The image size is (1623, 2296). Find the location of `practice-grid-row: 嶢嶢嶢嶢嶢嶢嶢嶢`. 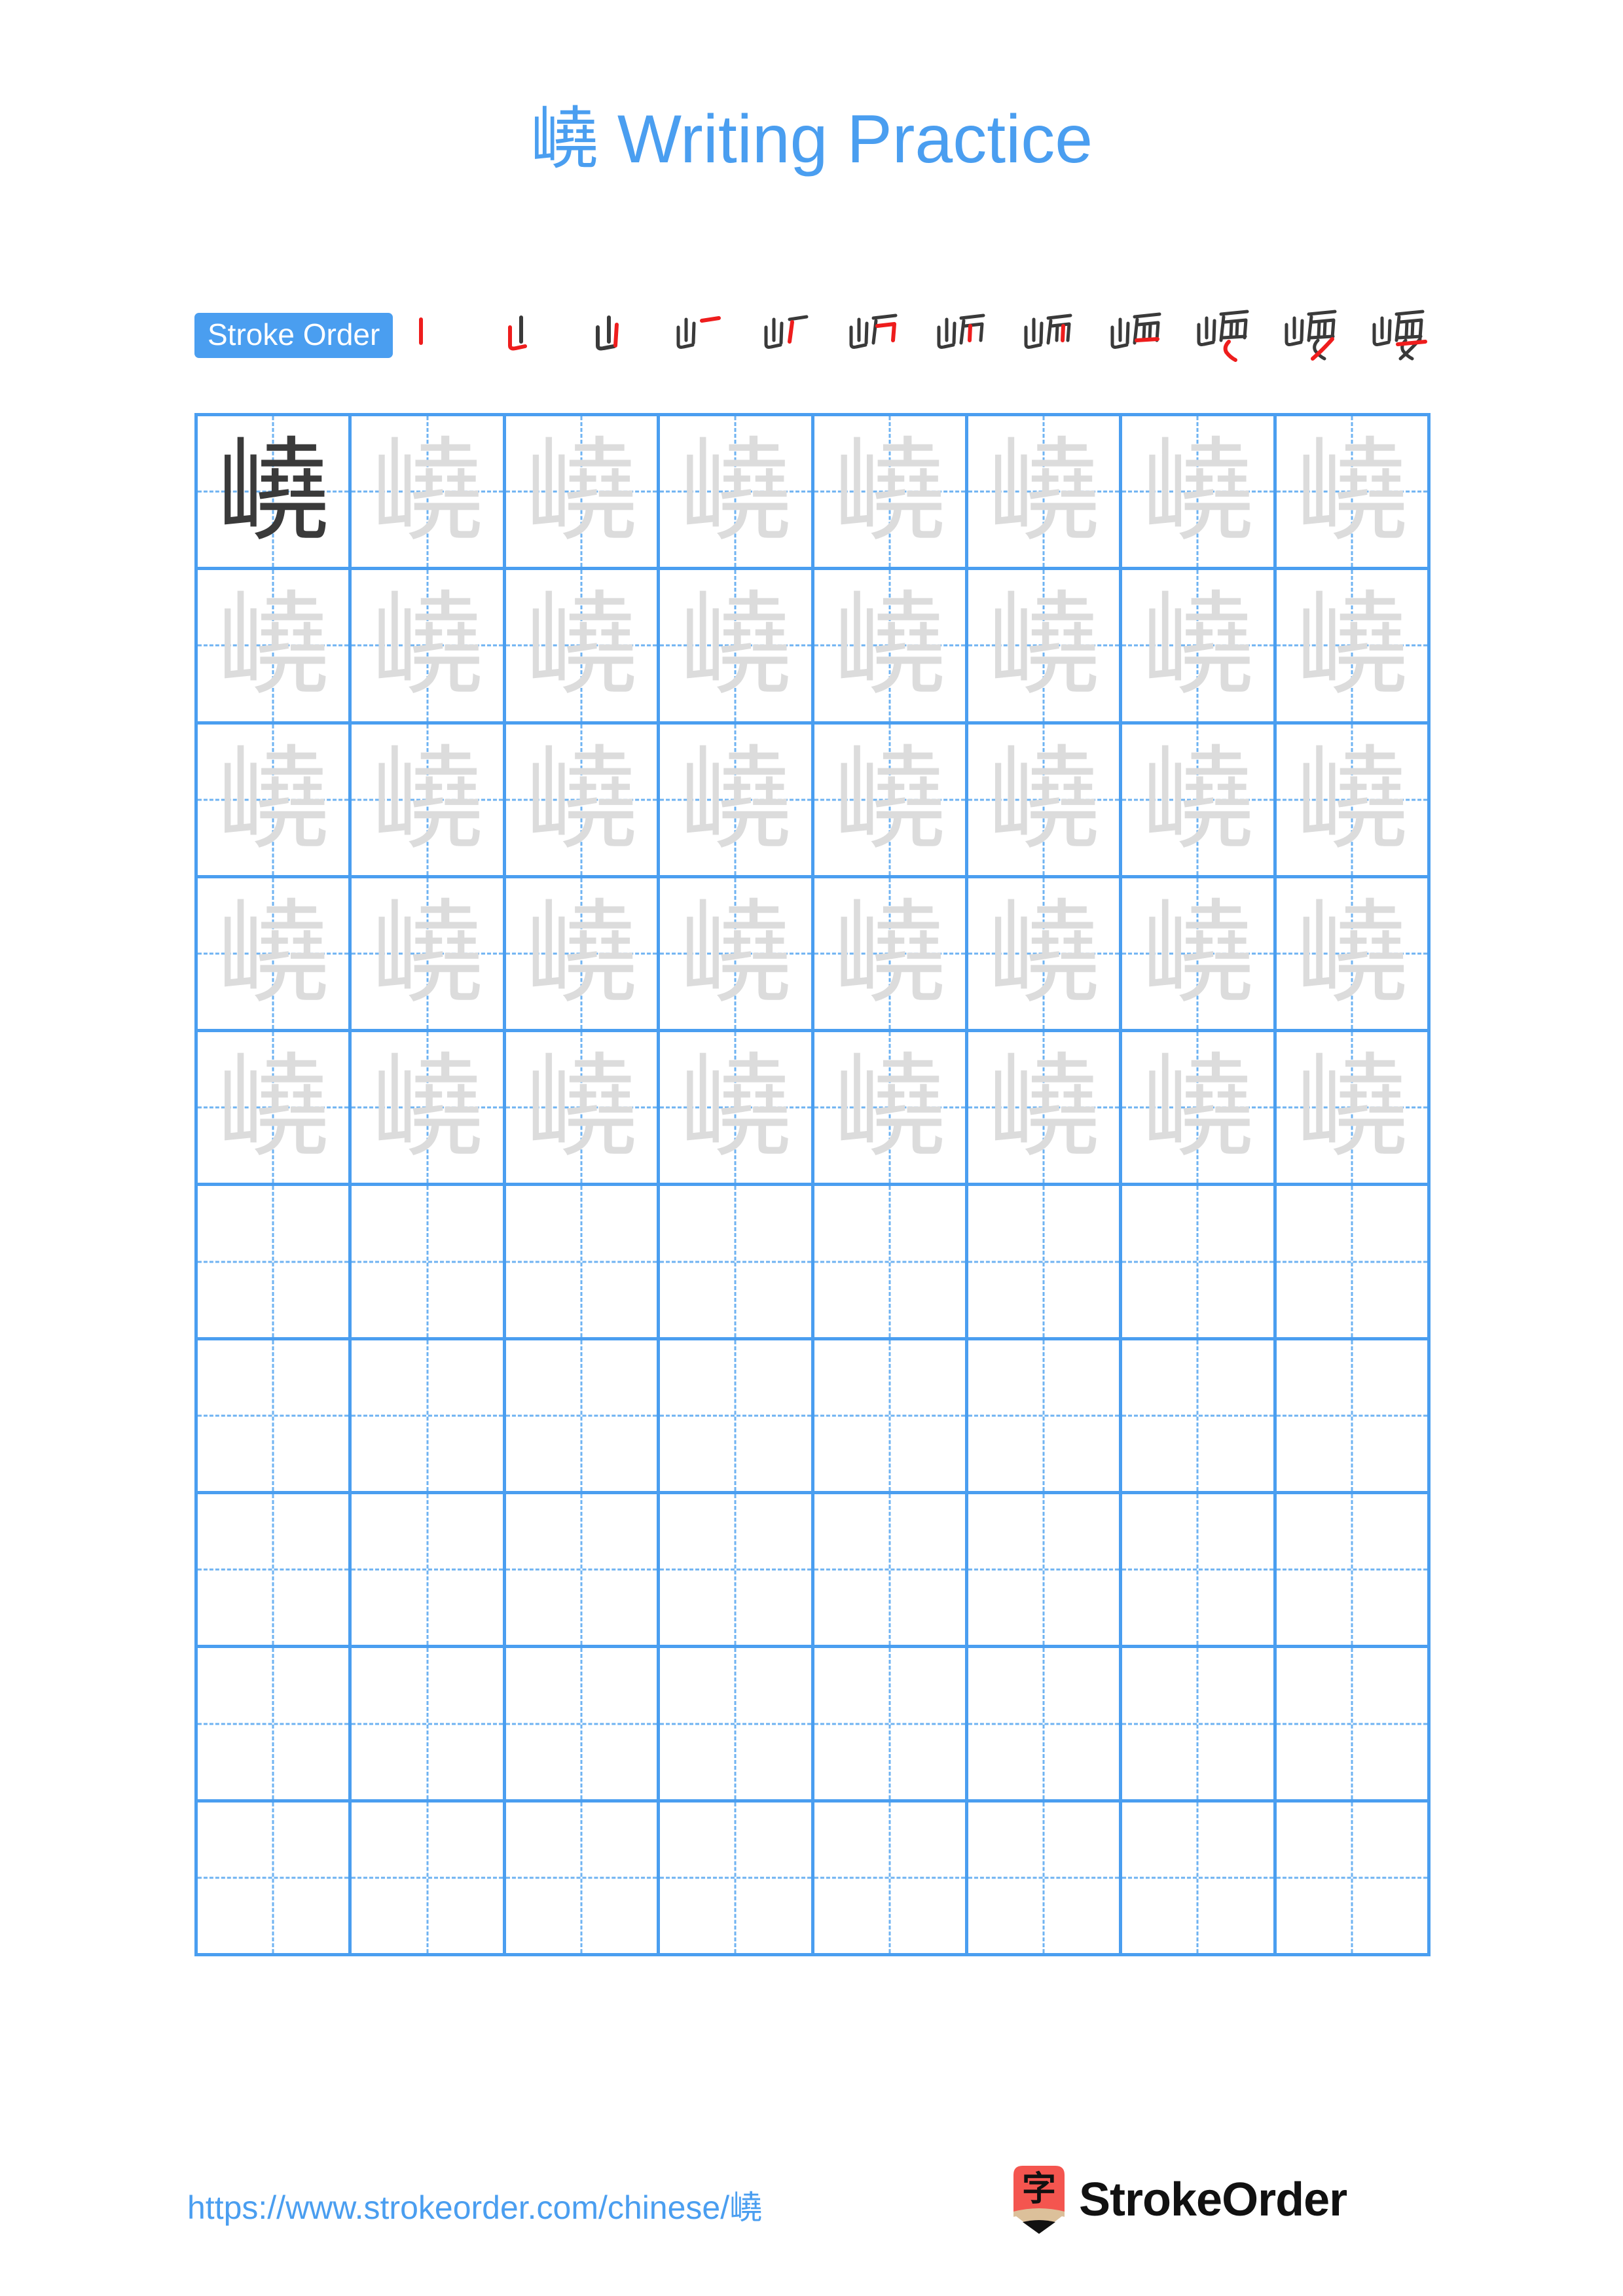

practice-grid-row: 嶢嶢嶢嶢嶢嶢嶢嶢 is located at coordinates (814, 801).